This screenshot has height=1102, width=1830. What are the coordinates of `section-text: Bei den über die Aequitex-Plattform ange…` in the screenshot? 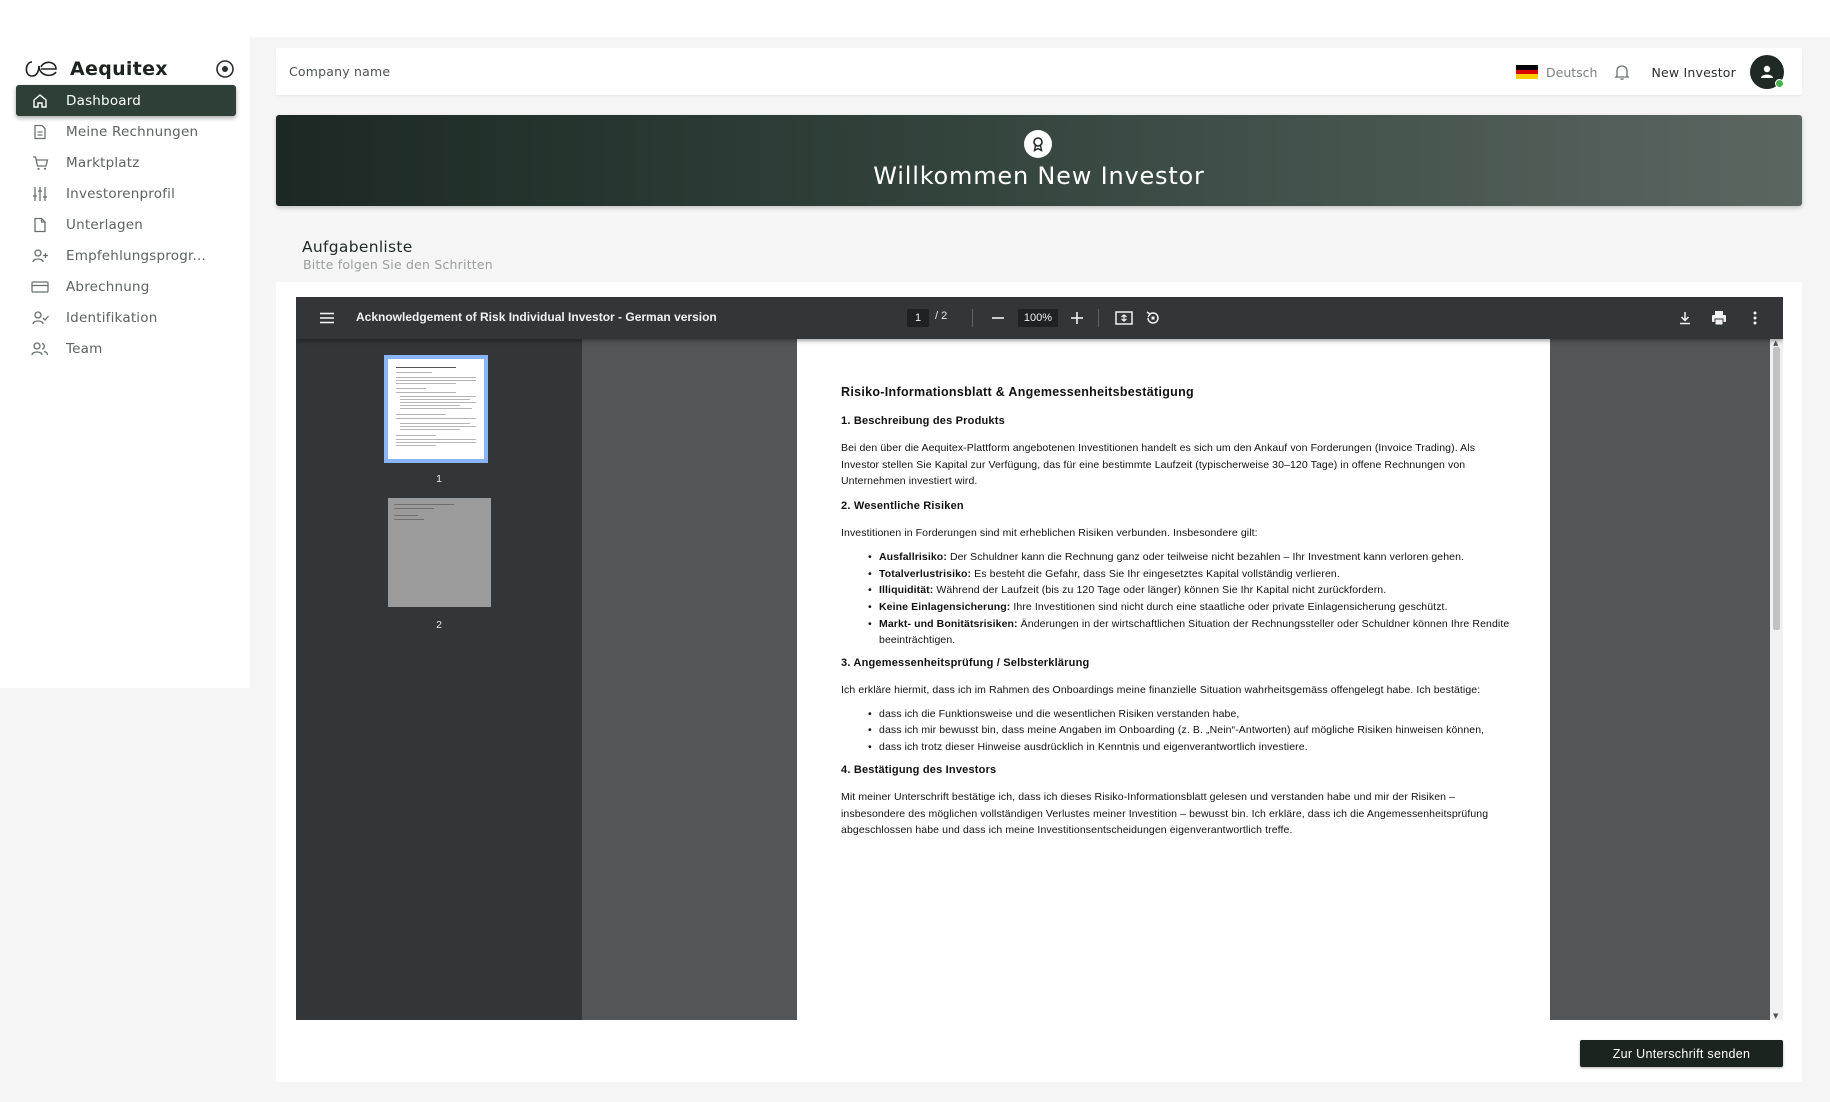 It's located at (1158, 465).